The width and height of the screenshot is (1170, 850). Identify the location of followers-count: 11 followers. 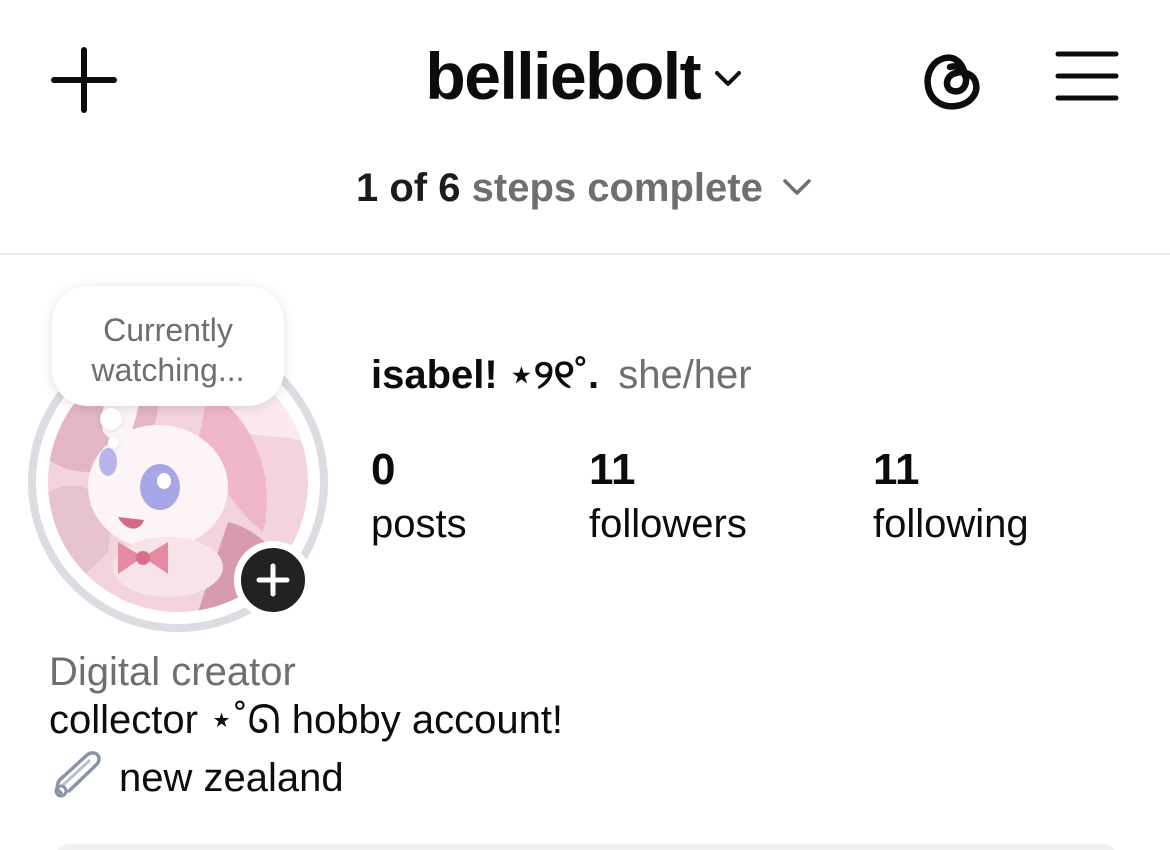
(668, 498).